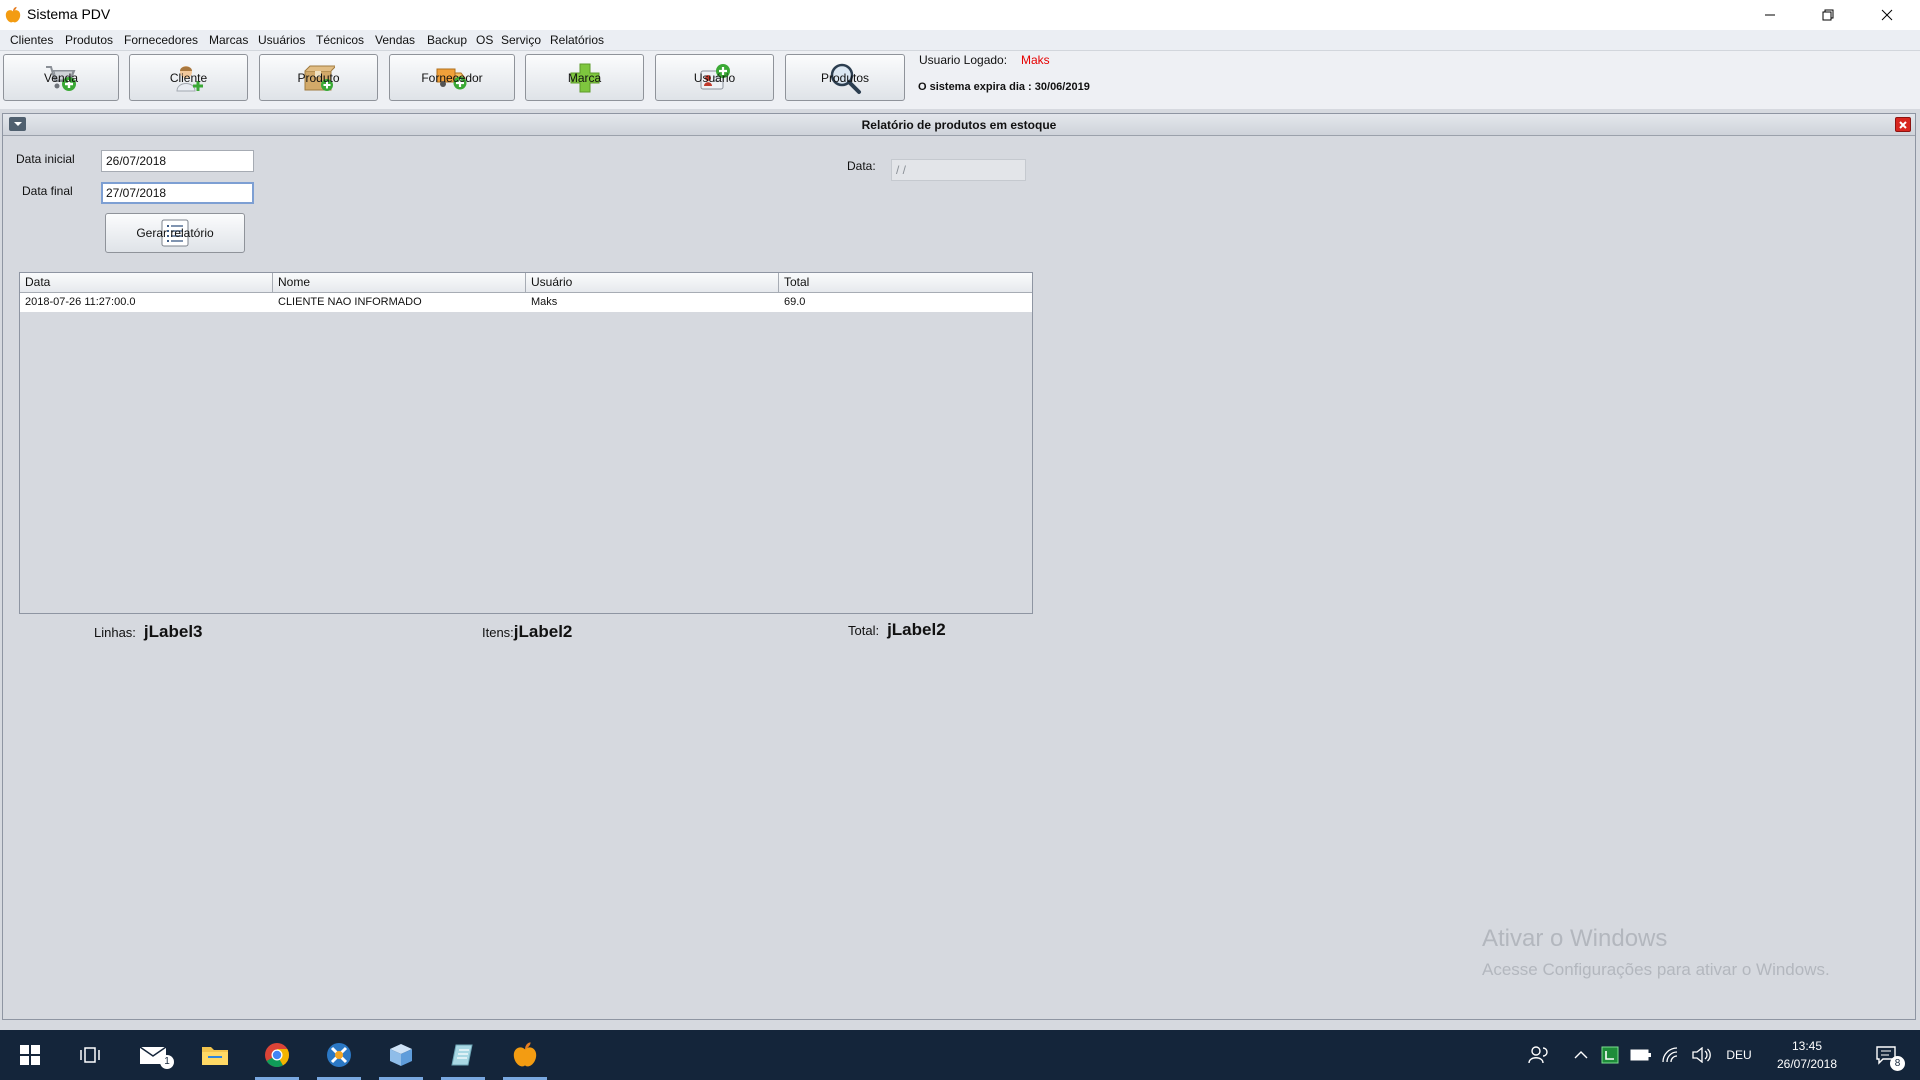 The image size is (1920, 1080). What do you see at coordinates (281, 40) in the screenshot?
I see `menu-usuarios: Usuários` at bounding box center [281, 40].